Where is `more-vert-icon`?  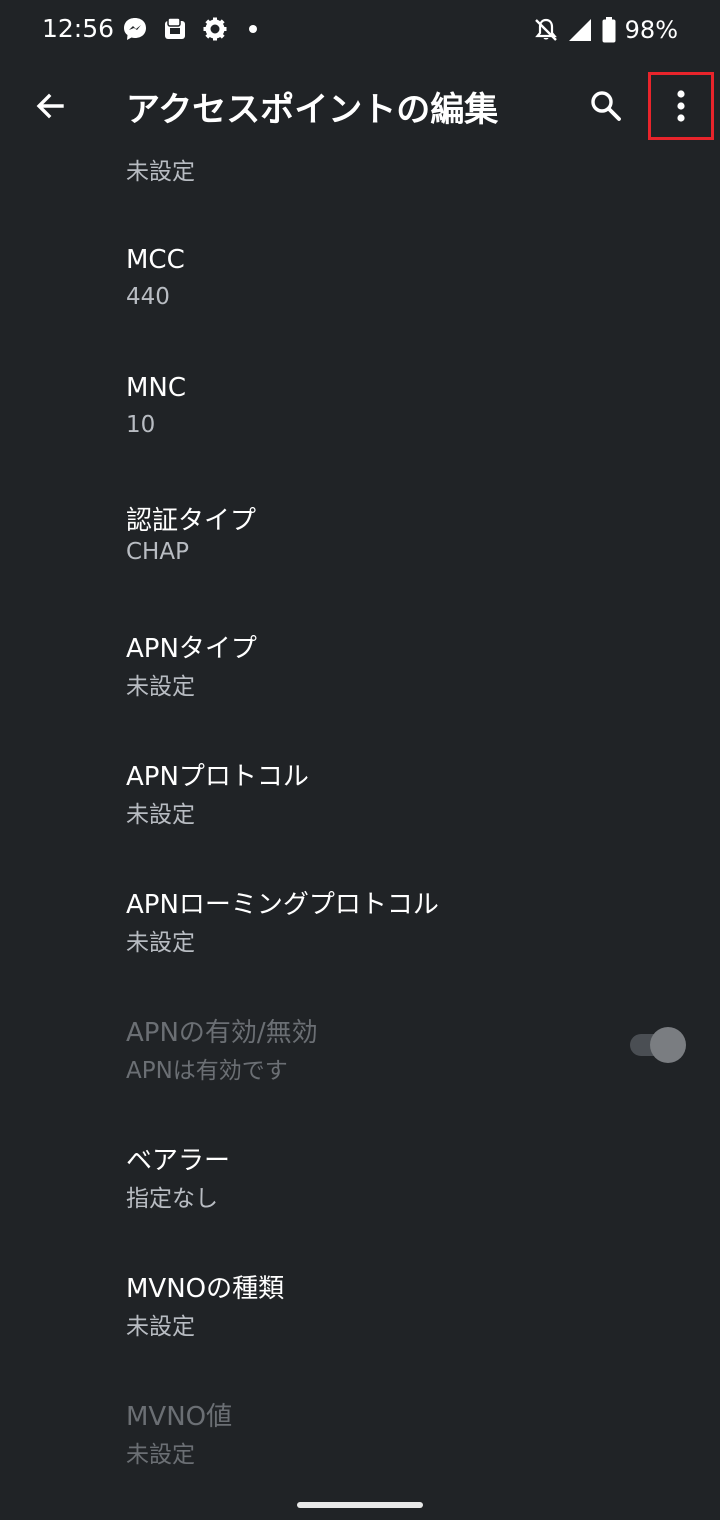 more-vert-icon is located at coordinates (681, 106).